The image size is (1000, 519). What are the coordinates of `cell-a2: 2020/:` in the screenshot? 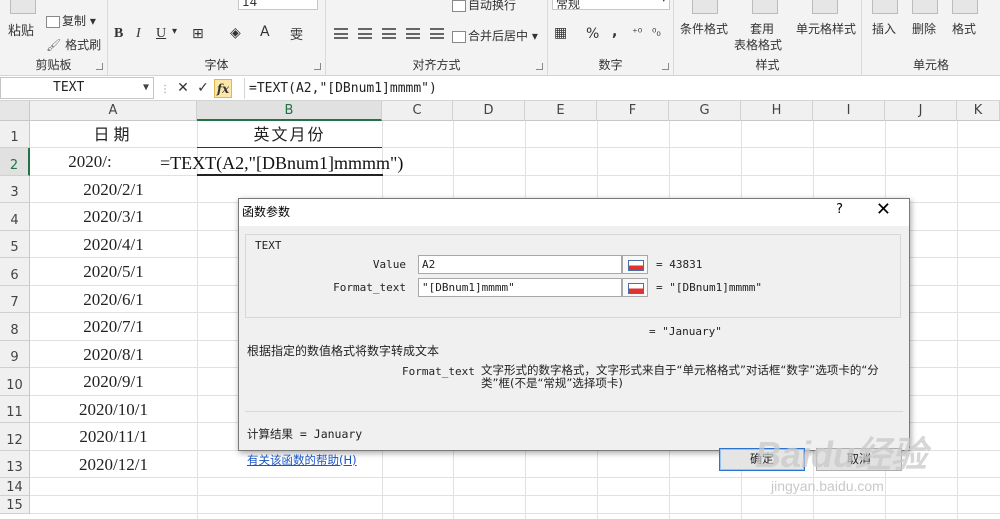 It's located at (90, 162).